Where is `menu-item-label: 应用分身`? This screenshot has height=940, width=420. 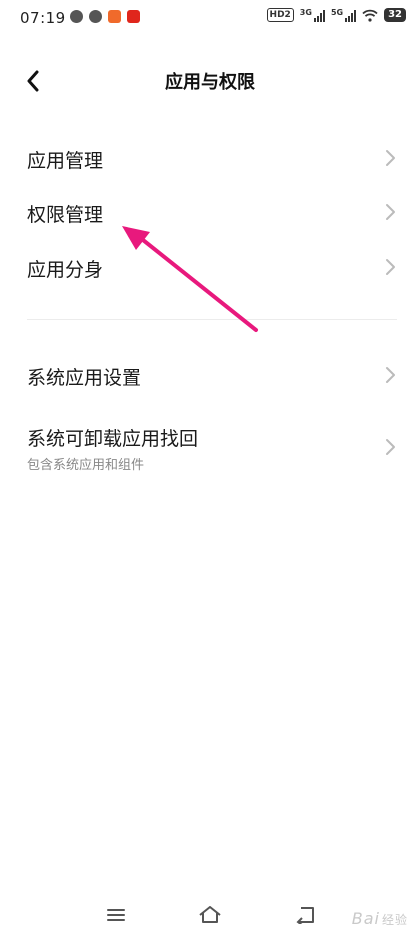
menu-item-label: 应用分身 is located at coordinates (65, 270).